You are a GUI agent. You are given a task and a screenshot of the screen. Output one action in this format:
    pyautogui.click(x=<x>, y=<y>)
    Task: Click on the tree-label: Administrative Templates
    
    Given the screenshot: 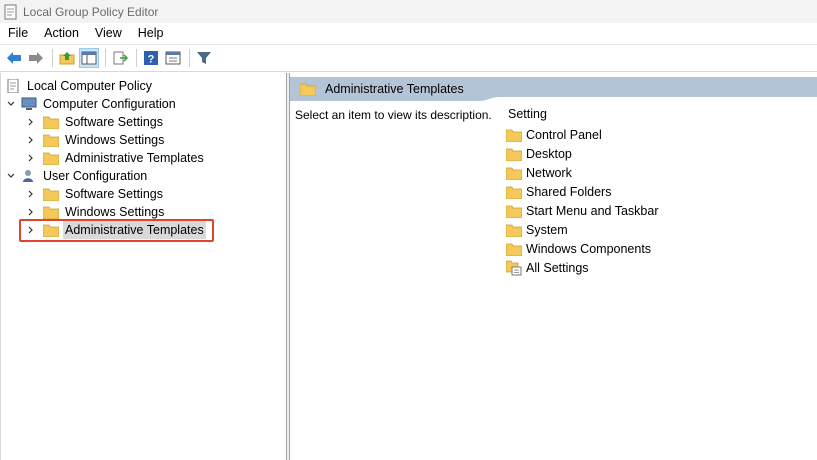 What is the action you would take?
    pyautogui.click(x=134, y=158)
    